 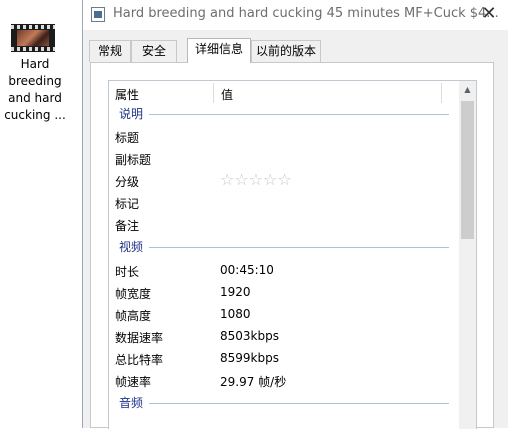 I want to click on vertical-scrollbar: ▲, so click(x=467, y=255).